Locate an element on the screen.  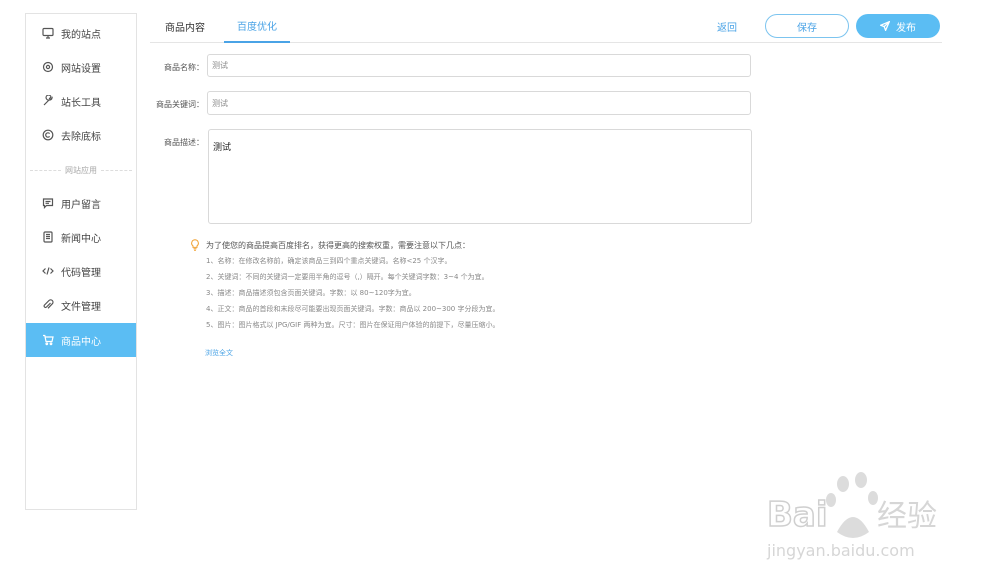
sidebar-item-site-settings: 网站设置 is located at coordinates (81, 67).